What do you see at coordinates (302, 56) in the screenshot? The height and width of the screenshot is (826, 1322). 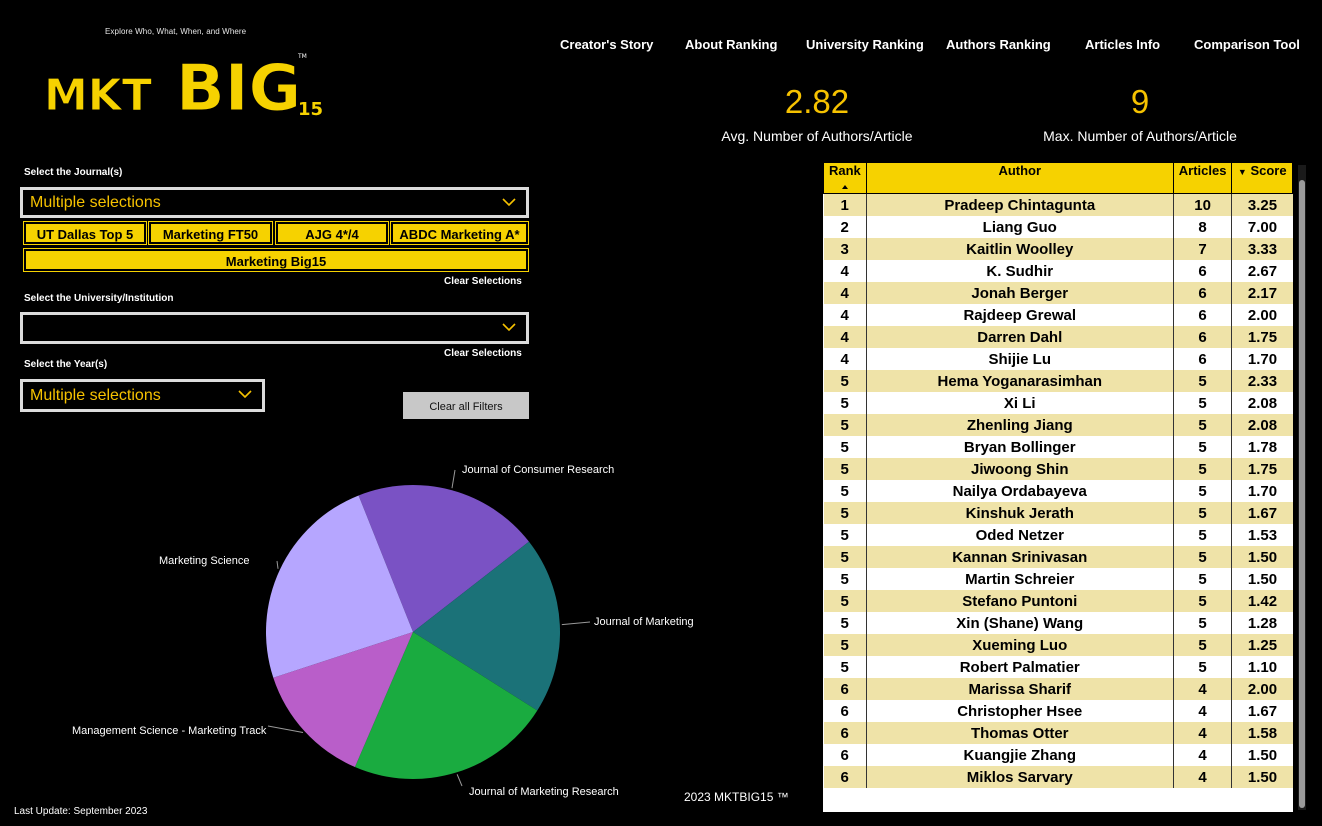 I see `logo-trademark: TM` at bounding box center [302, 56].